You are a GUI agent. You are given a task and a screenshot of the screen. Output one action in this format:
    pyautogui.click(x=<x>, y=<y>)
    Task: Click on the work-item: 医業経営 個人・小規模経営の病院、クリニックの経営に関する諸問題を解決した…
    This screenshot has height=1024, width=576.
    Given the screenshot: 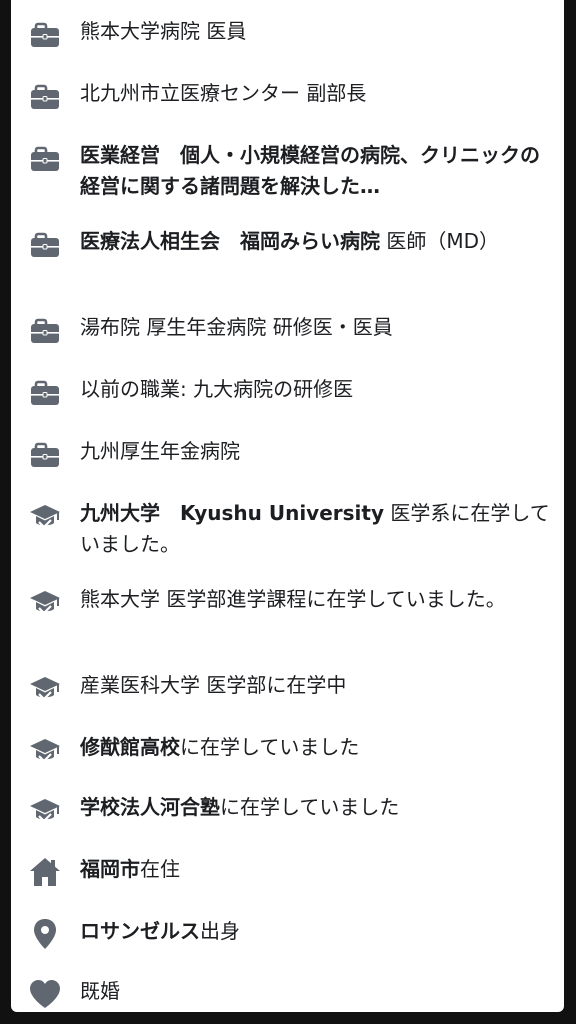 What is the action you would take?
    pyautogui.click(x=287, y=170)
    